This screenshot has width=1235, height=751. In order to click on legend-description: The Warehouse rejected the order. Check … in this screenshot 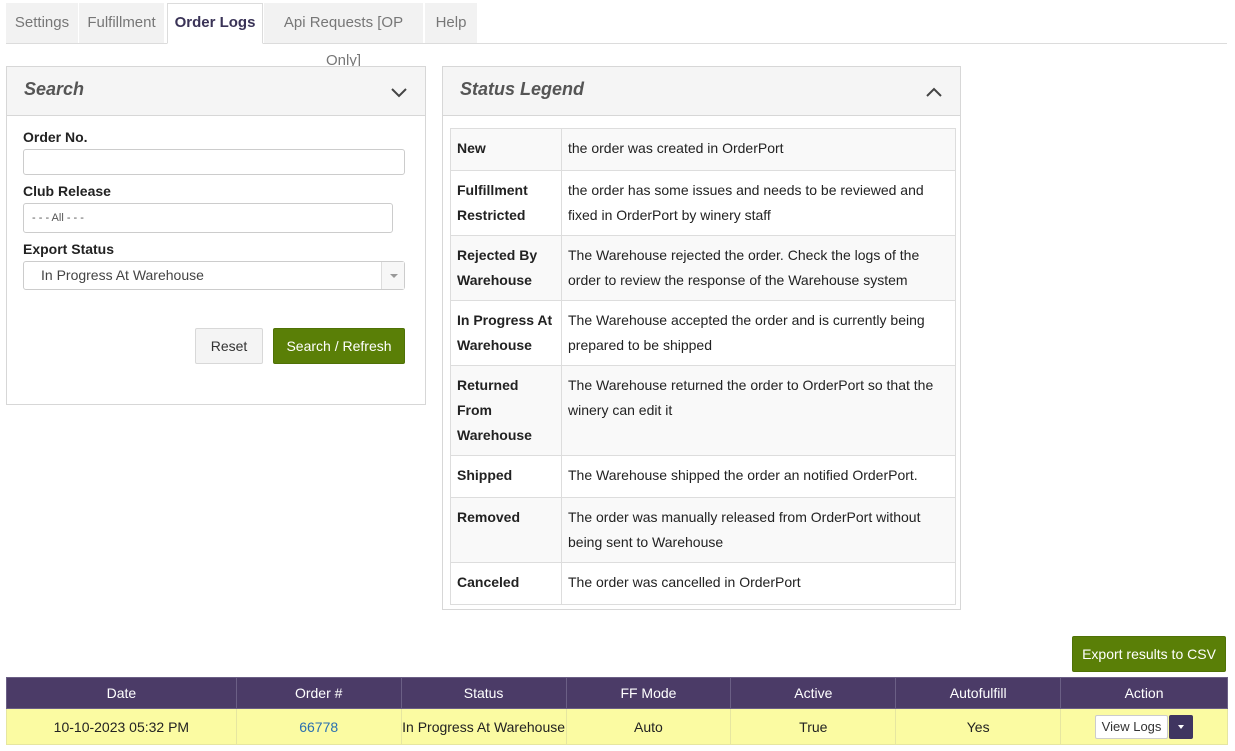, I will do `click(758, 268)`.